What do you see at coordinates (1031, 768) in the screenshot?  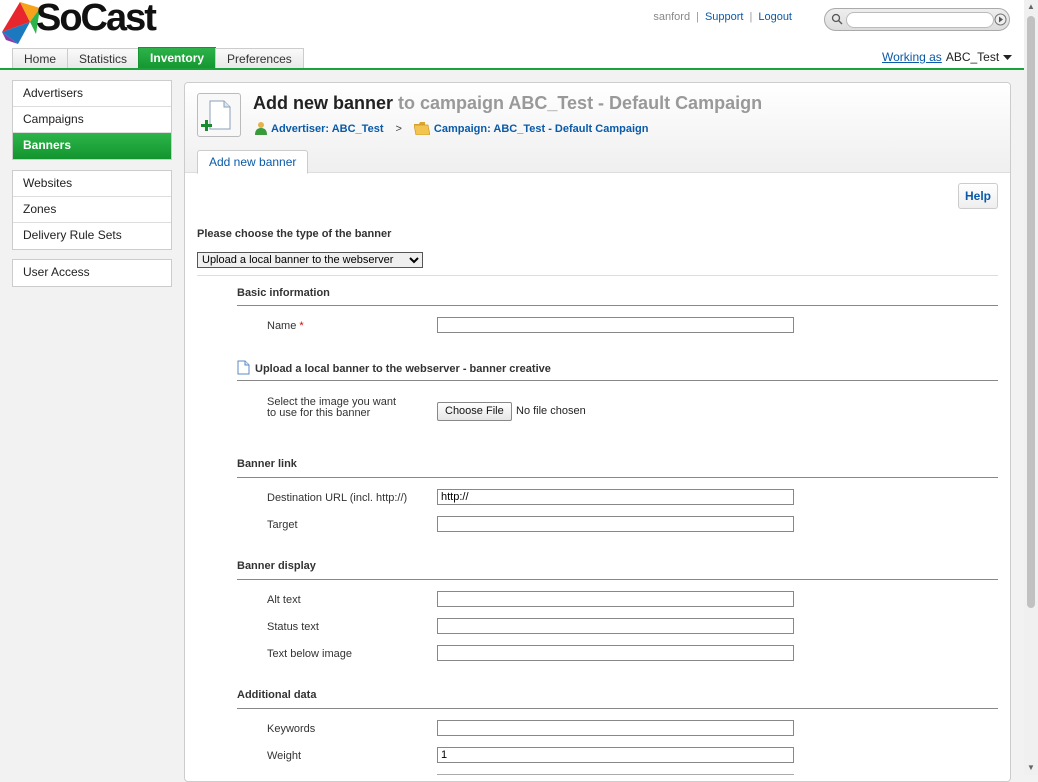 I see `scroll-down-icon: ▼` at bounding box center [1031, 768].